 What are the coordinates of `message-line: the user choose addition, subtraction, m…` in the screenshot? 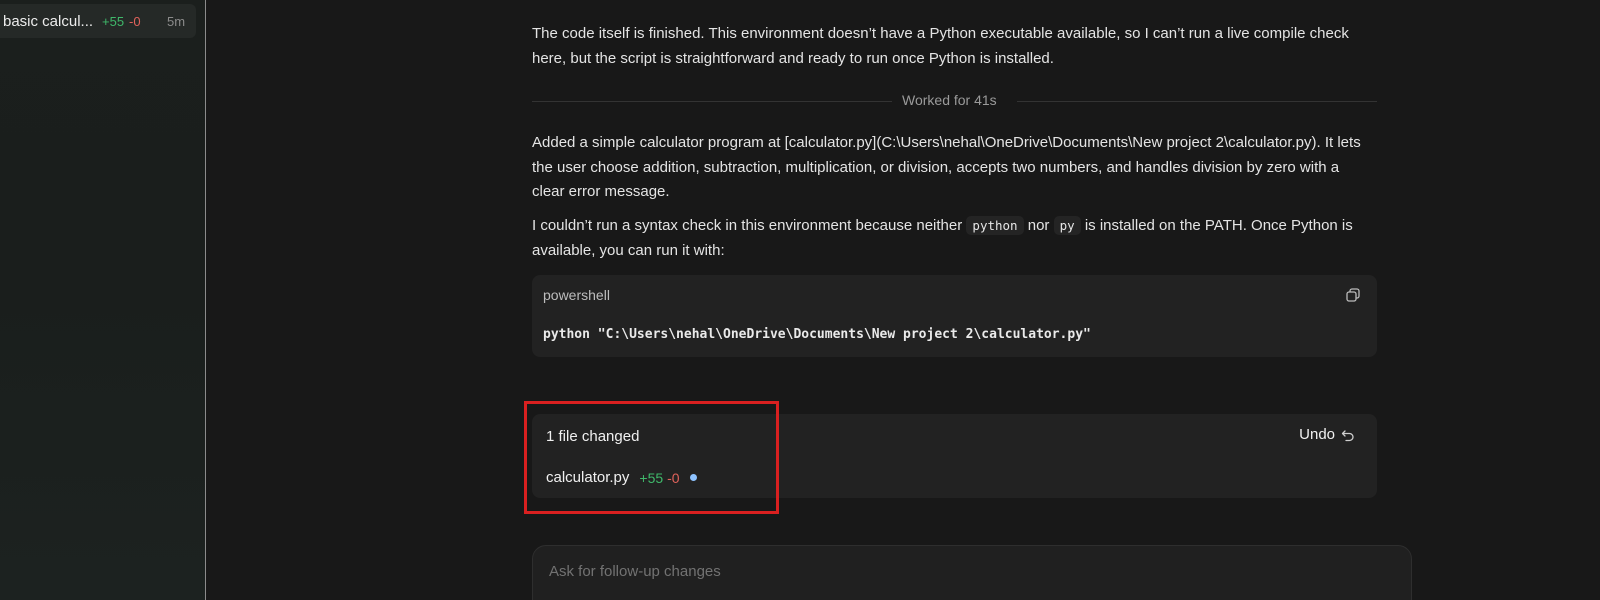 It's located at (936, 167).